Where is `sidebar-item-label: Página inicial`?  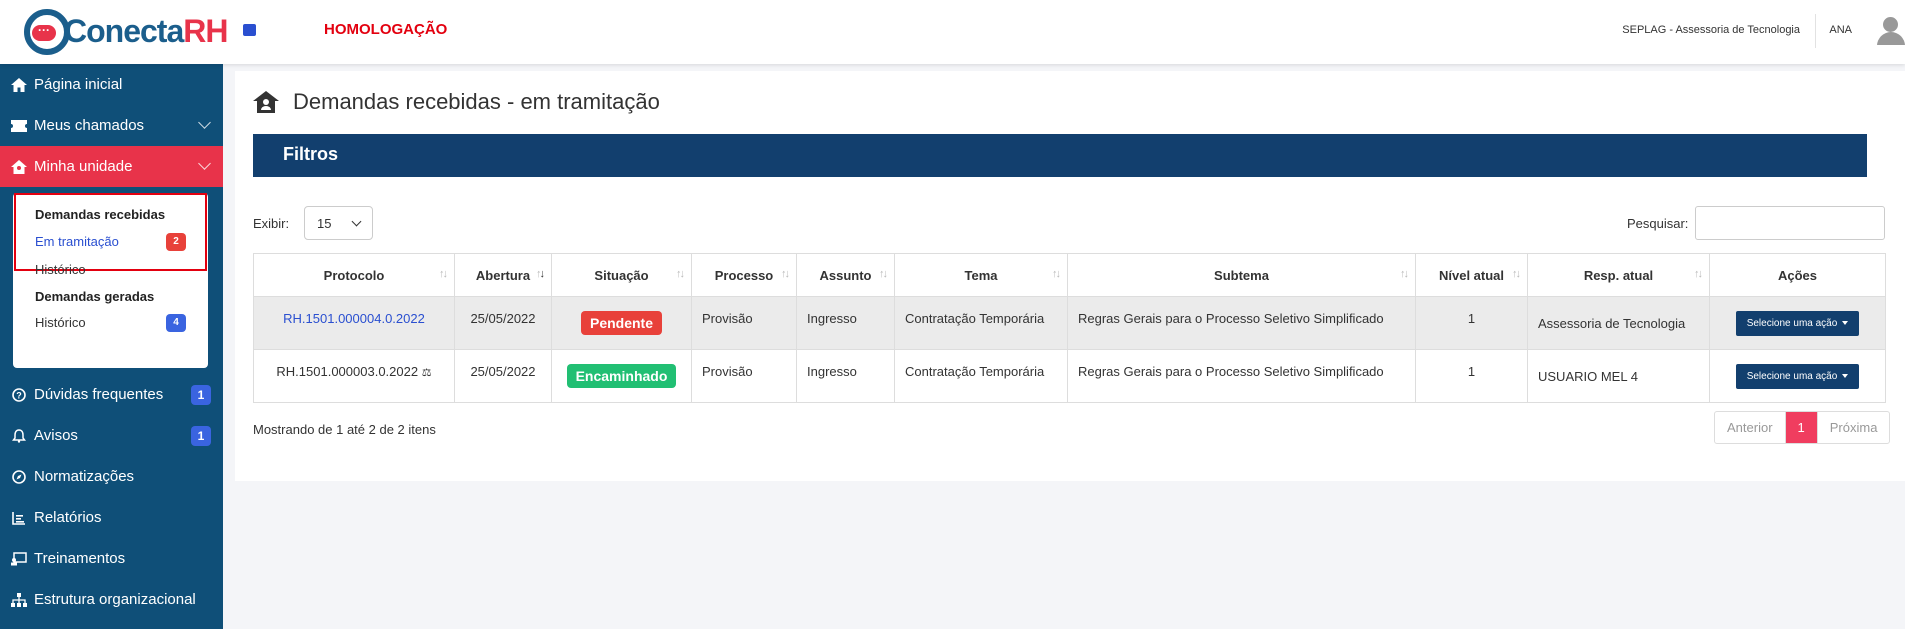 sidebar-item-label: Página inicial is located at coordinates (78, 84).